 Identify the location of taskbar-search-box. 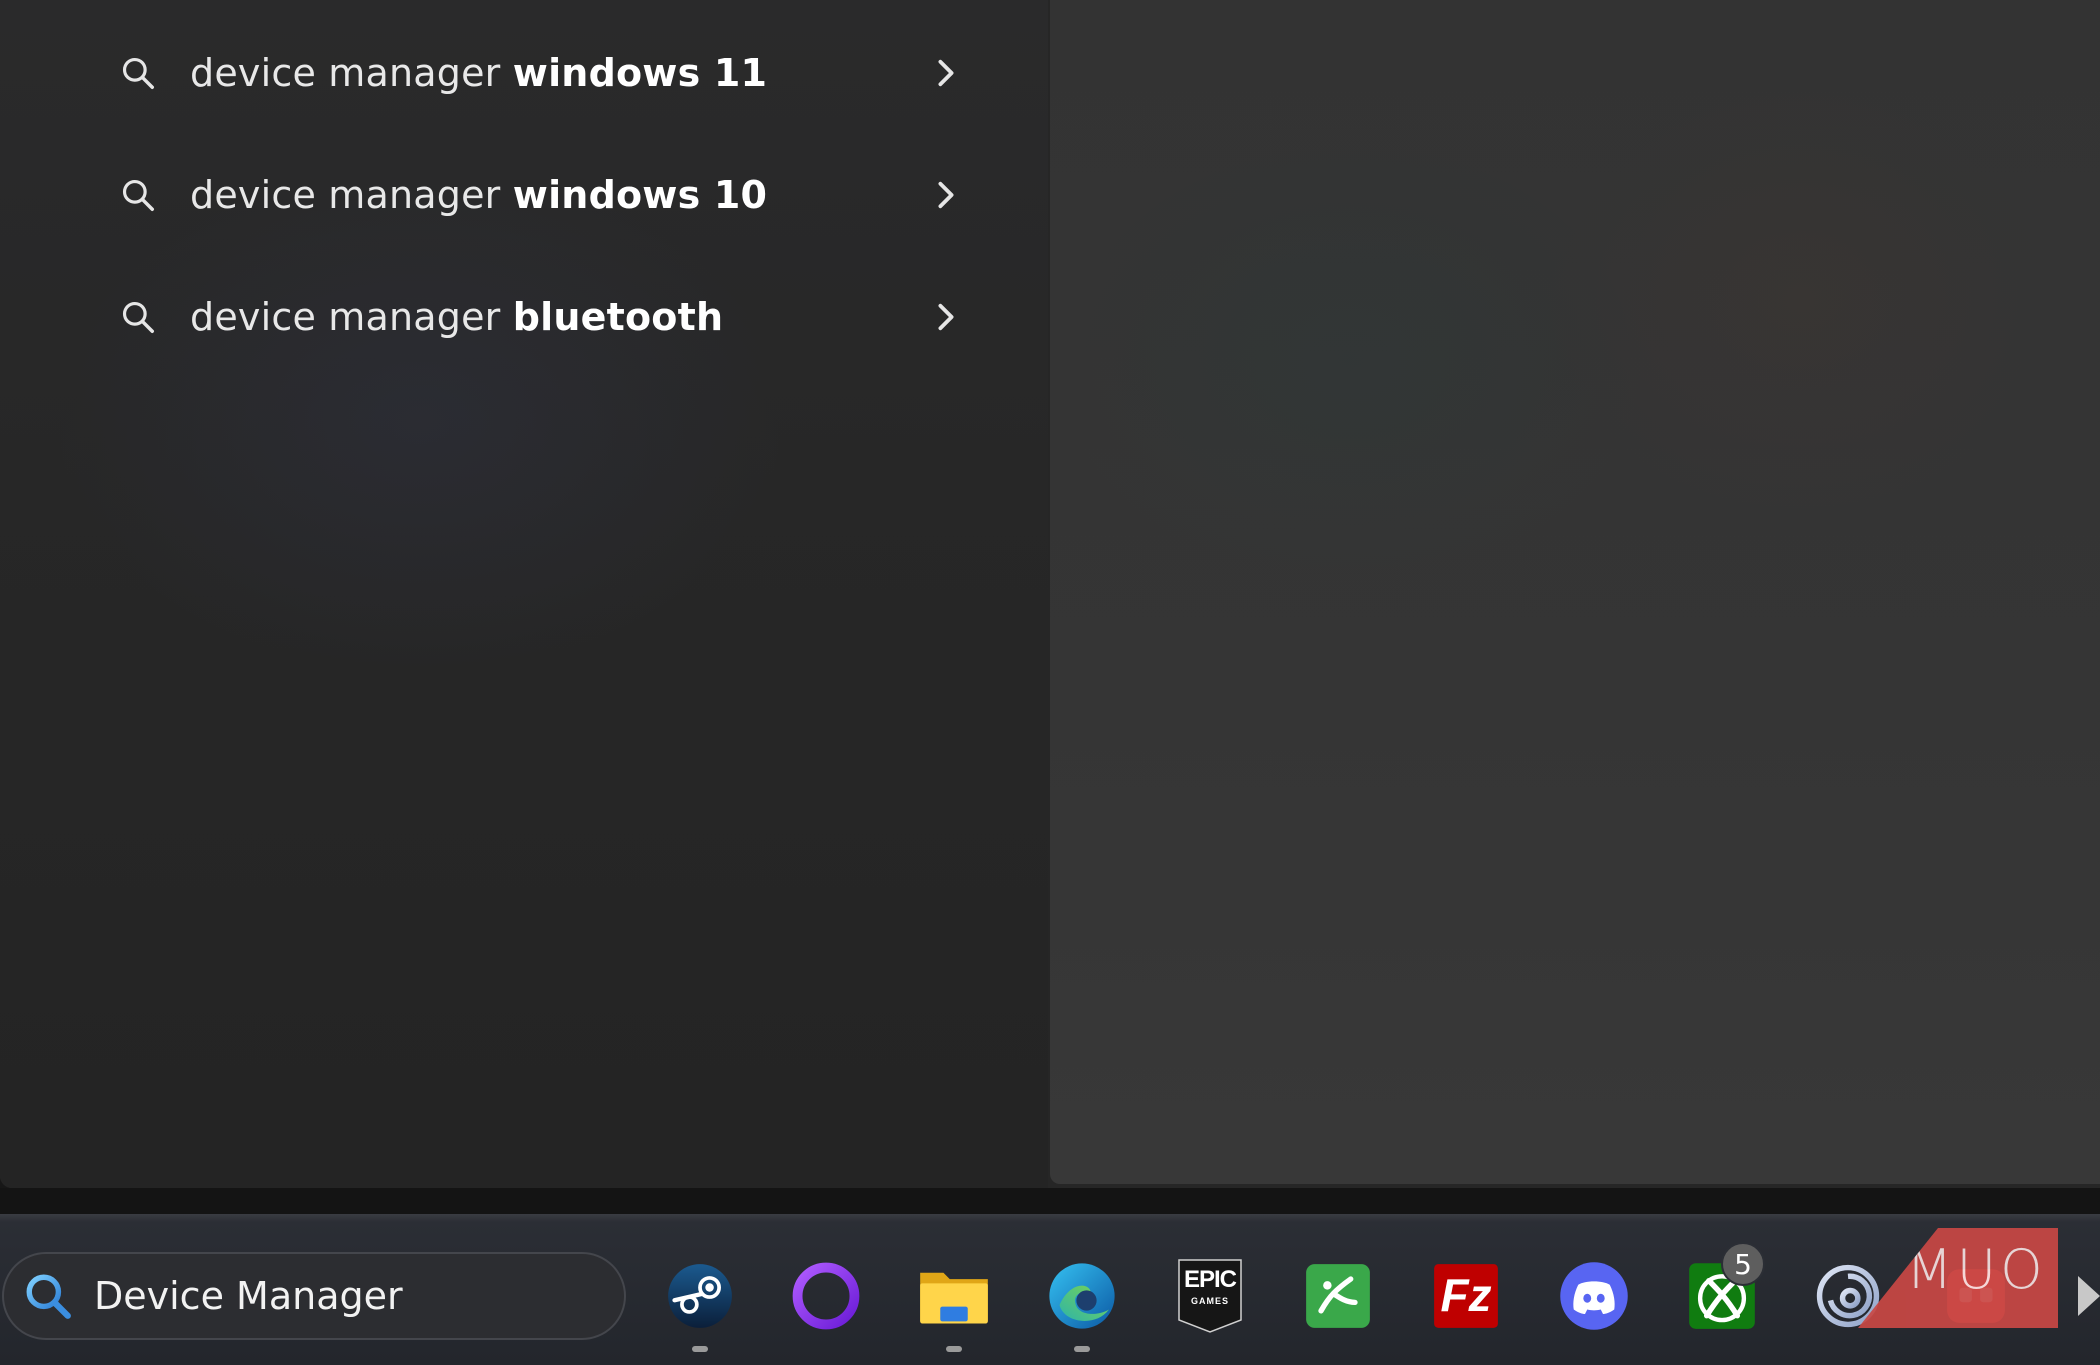
(314, 1296).